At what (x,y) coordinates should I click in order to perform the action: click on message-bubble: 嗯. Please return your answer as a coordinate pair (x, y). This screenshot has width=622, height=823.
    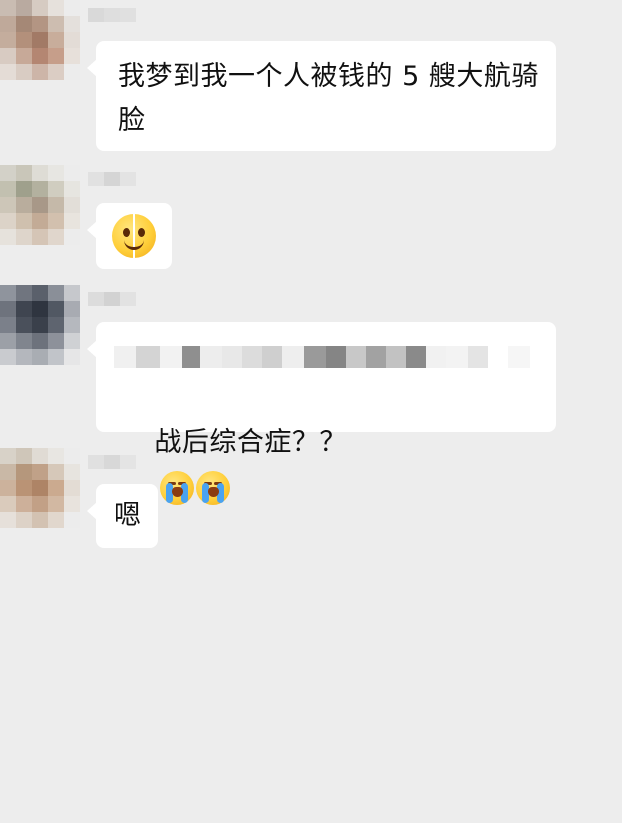
    Looking at the image, I should click on (122, 516).